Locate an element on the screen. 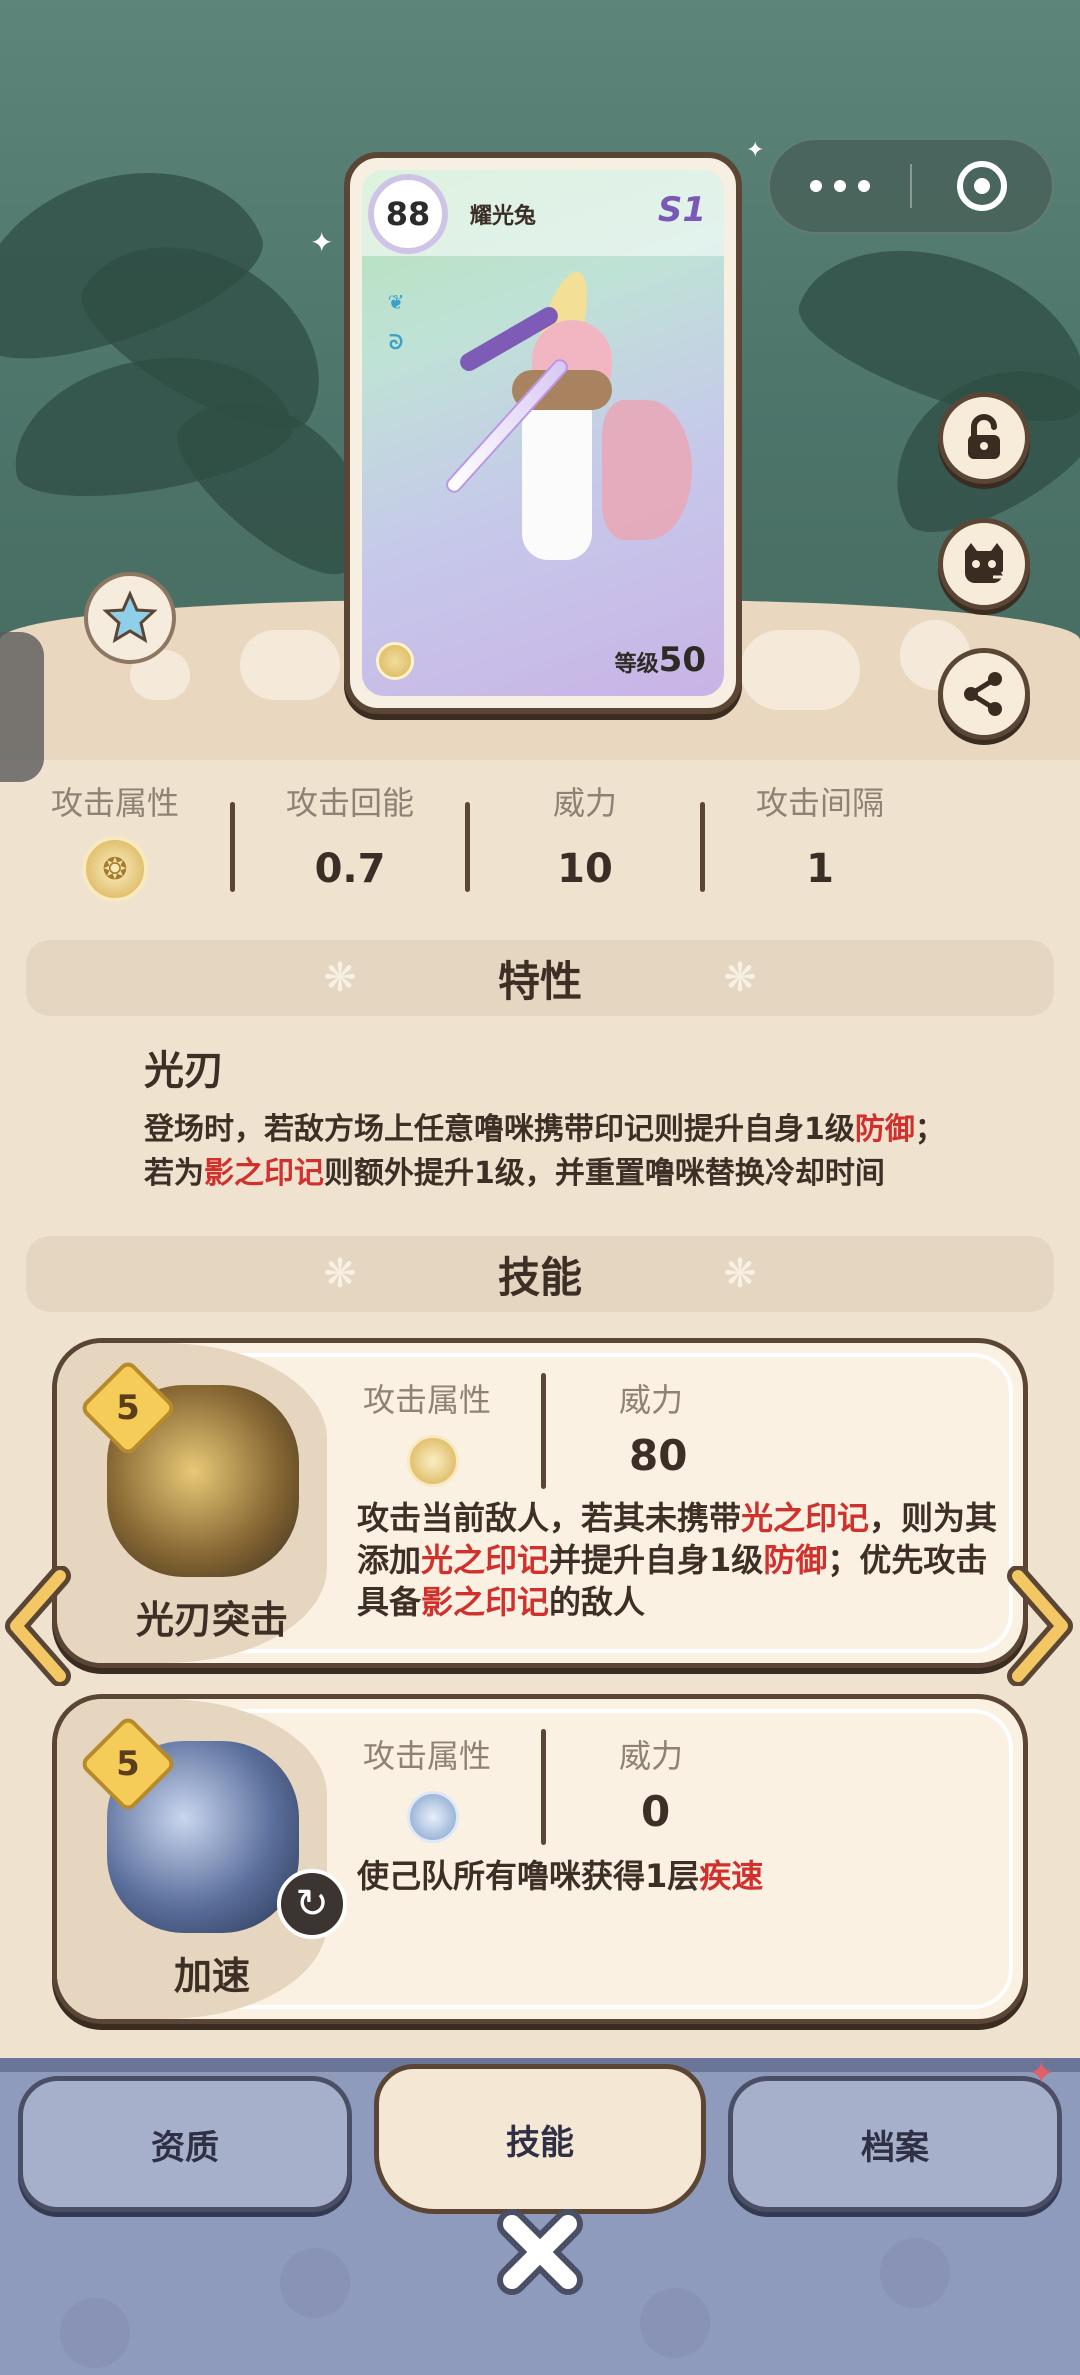 Image resolution: width=1080 pixels, height=2375 pixels. new-badge-icon: ✦ is located at coordinates (1041, 2073).